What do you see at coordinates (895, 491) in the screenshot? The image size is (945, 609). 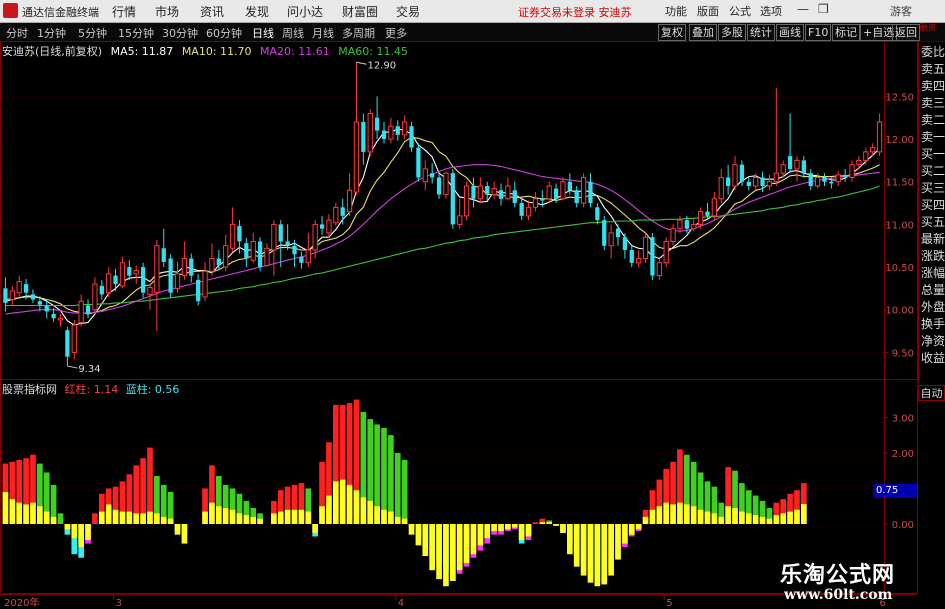 I see `value-badge: 0.75` at bounding box center [895, 491].